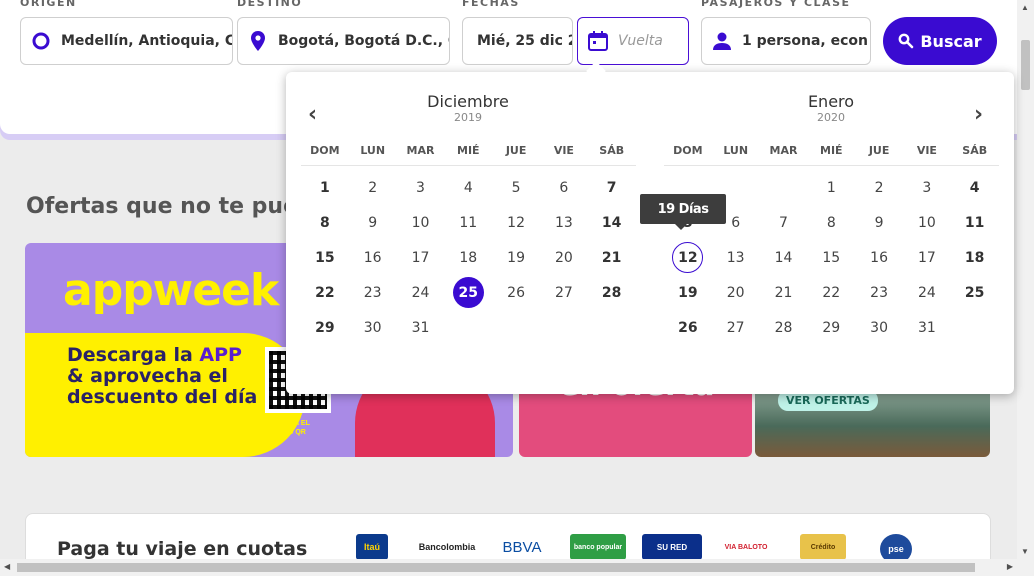 This screenshot has height=576, width=1034. I want to click on origin-field: Medellín, Antioquia, Co, so click(126, 41).